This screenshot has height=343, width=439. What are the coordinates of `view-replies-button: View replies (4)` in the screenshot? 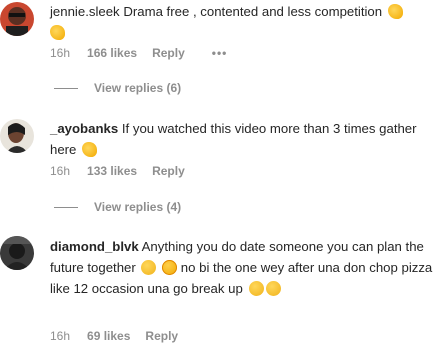 It's located at (117, 207).